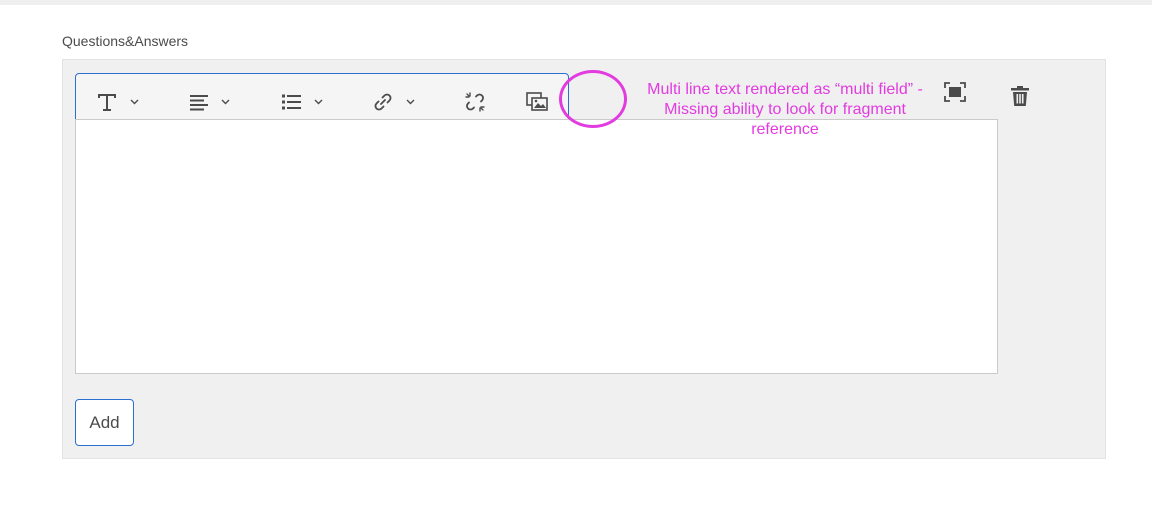 This screenshot has width=1152, height=513. I want to click on link-tool, so click(393, 102).